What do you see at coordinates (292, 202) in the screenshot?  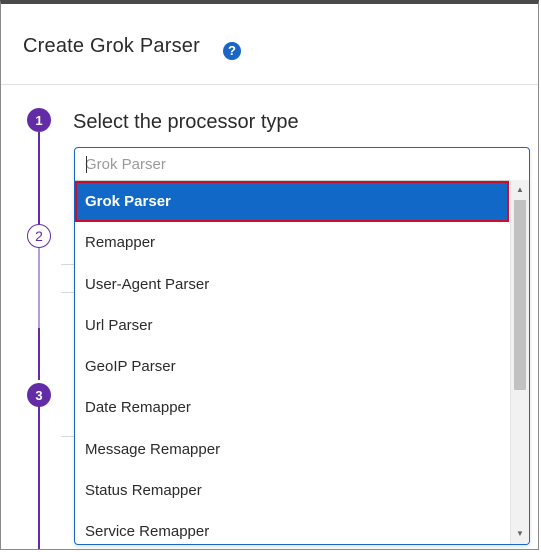 I see `option-grok-parser: Grok Parser` at bounding box center [292, 202].